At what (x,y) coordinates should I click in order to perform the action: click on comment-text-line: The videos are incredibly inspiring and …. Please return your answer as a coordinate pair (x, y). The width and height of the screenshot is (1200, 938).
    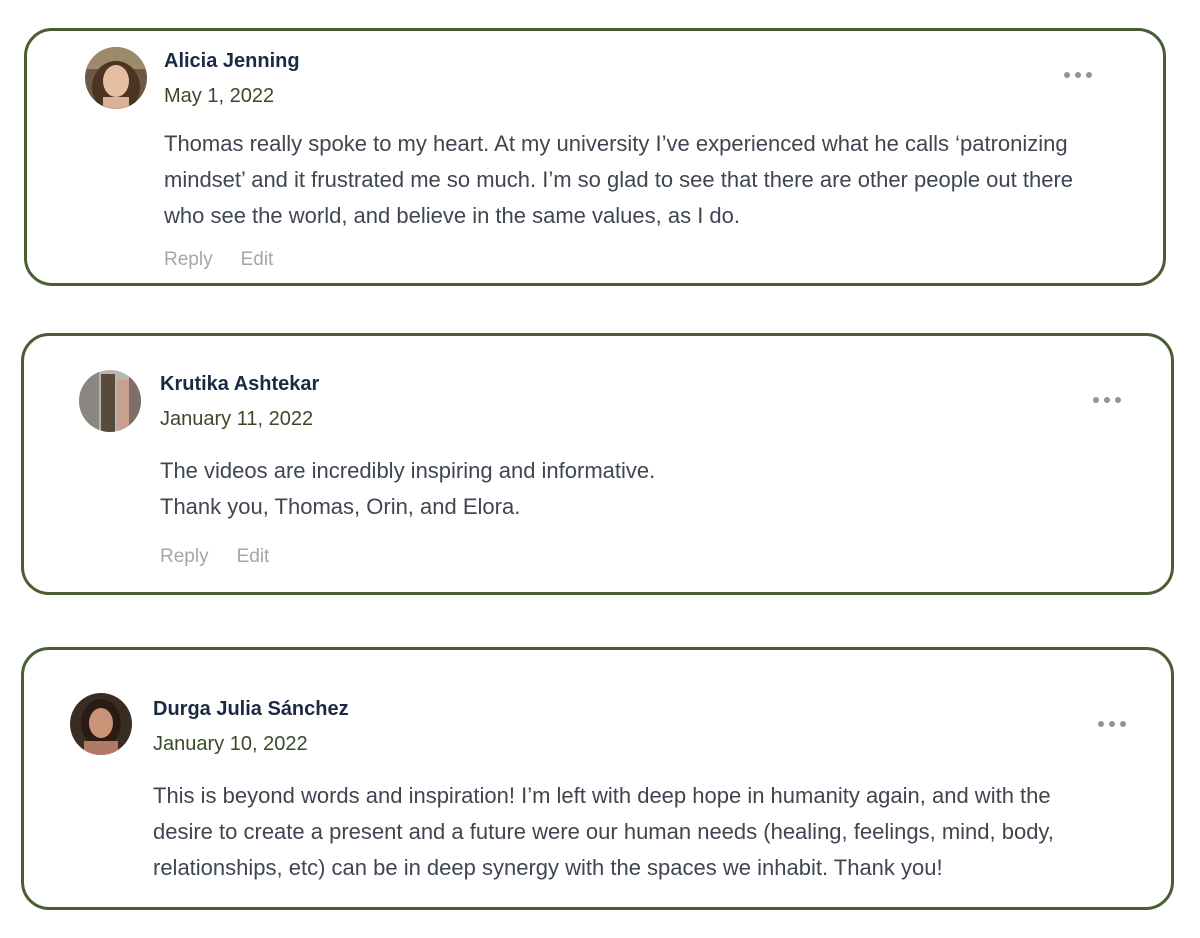
    Looking at the image, I should click on (408, 470).